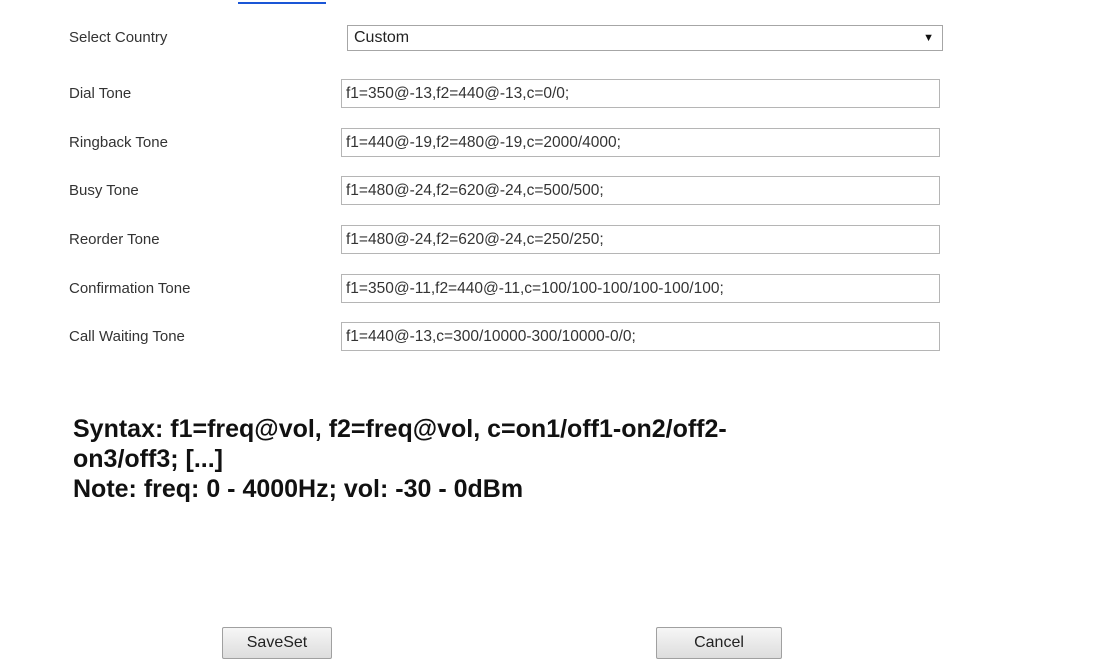 This screenshot has width=1101, height=662. I want to click on call-waiting-tone-input, so click(640, 336).